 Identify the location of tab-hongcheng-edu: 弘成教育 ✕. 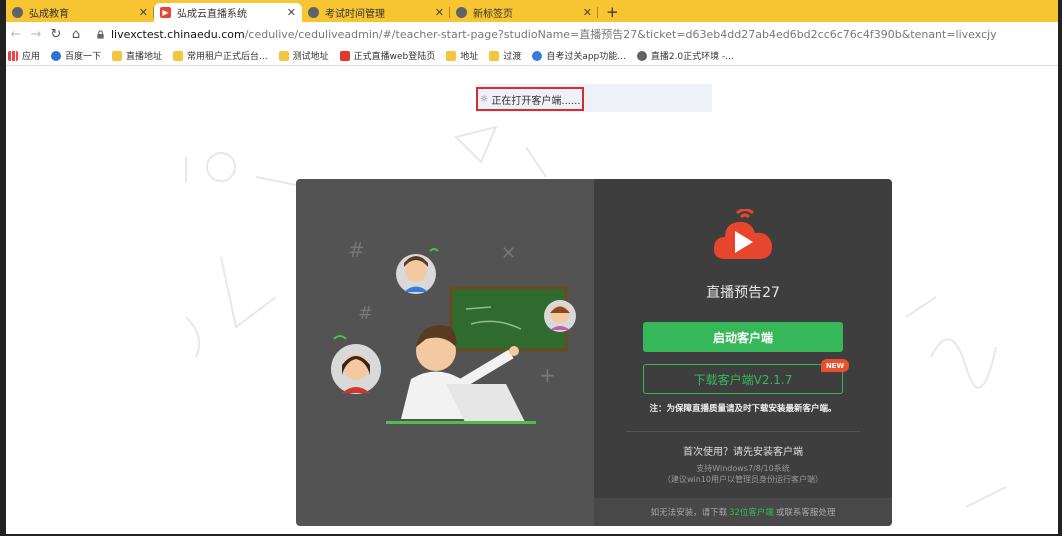
(80, 12).